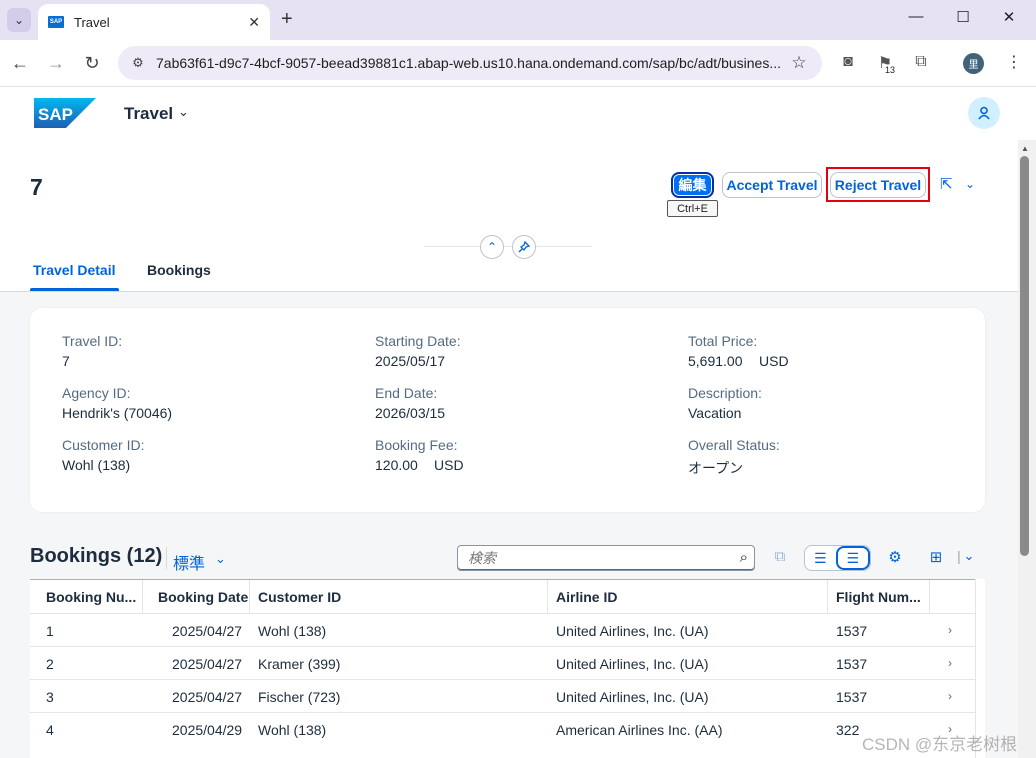  Describe the element at coordinates (299, 663) in the screenshot. I see `cell-customer-id: Kramer (399)` at that location.